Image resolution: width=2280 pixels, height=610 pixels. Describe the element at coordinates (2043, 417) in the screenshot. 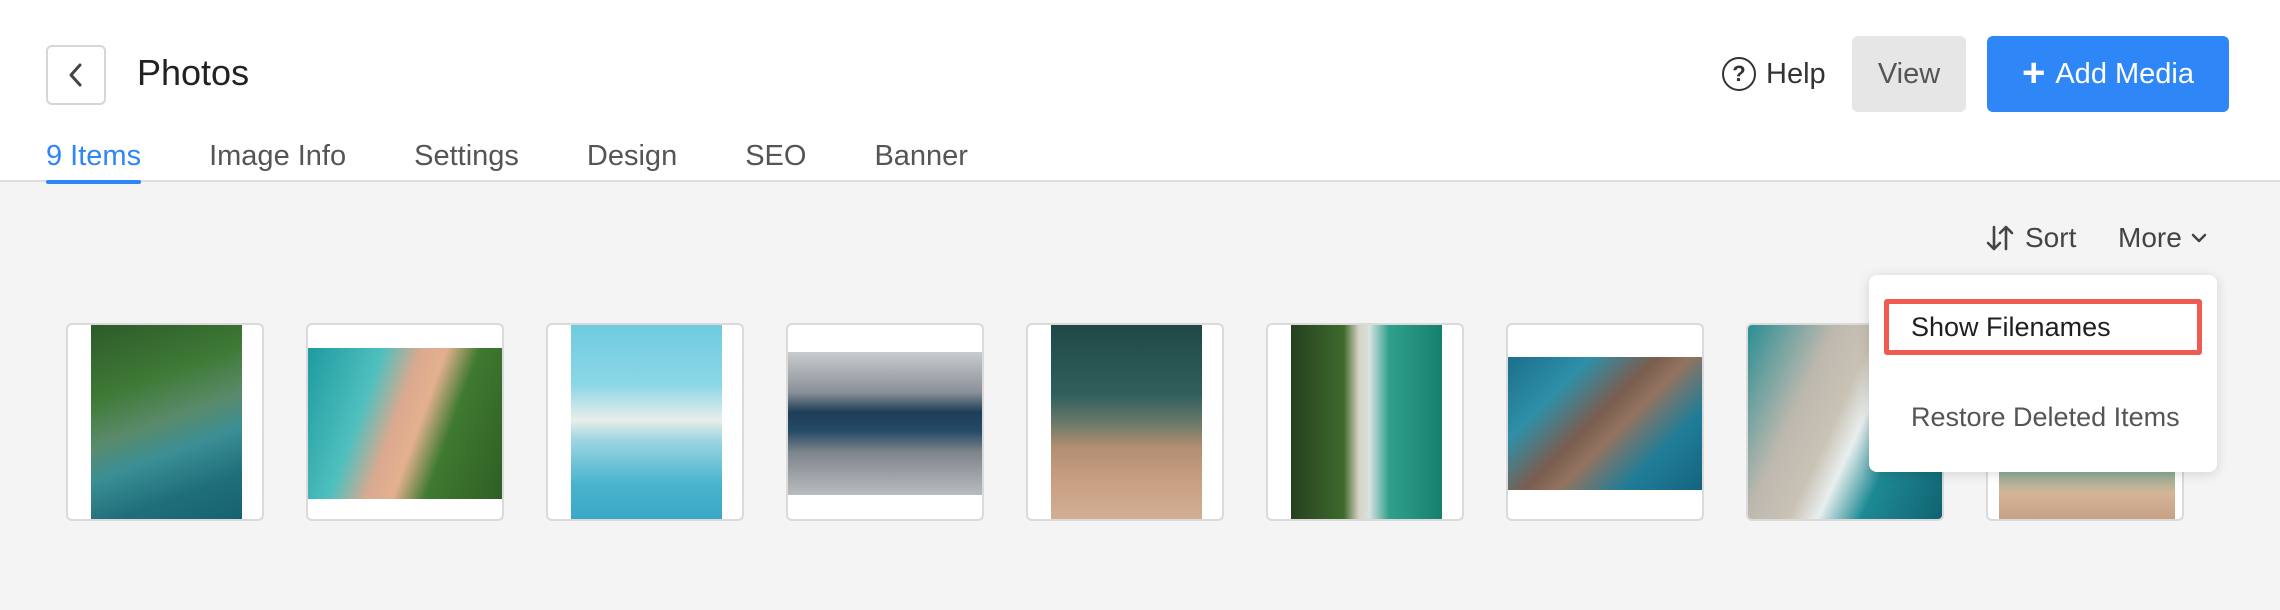

I see `menu-item-restore-deleted: Restore Deleted Items` at that location.